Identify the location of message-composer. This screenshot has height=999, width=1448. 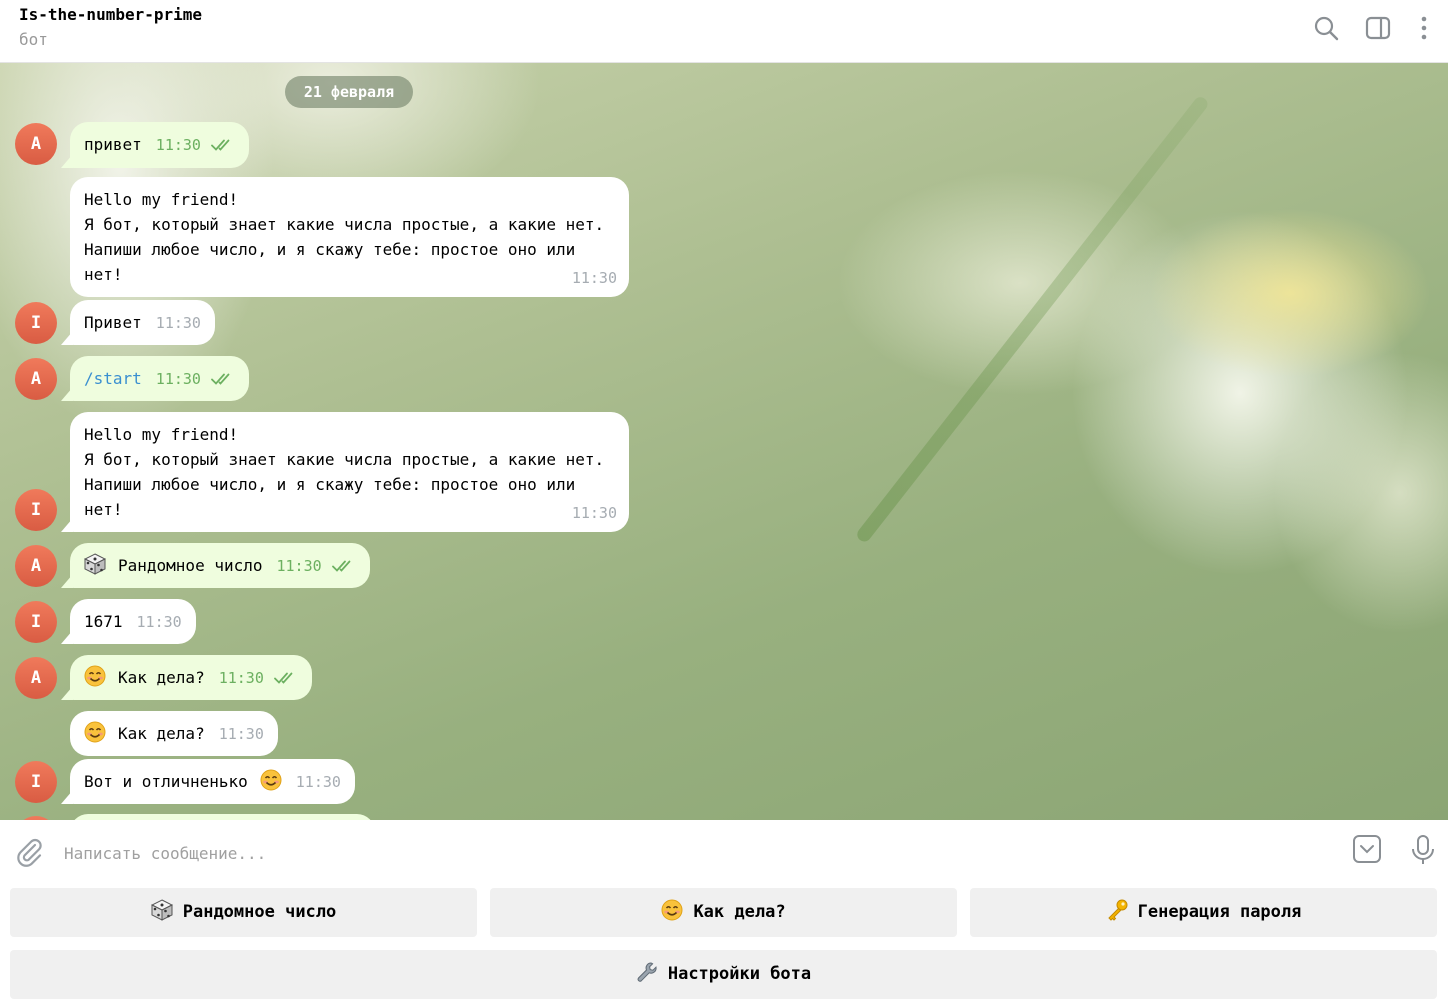
(724, 853).